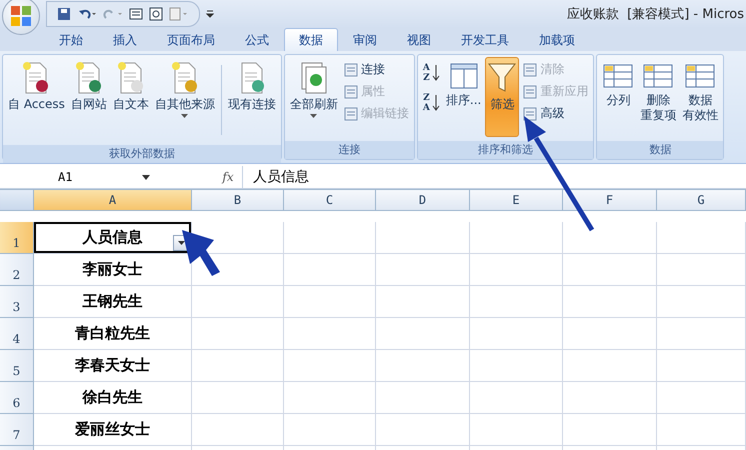 The image size is (746, 450). What do you see at coordinates (349, 150) in the screenshot?
I see `group-title: 连接` at bounding box center [349, 150].